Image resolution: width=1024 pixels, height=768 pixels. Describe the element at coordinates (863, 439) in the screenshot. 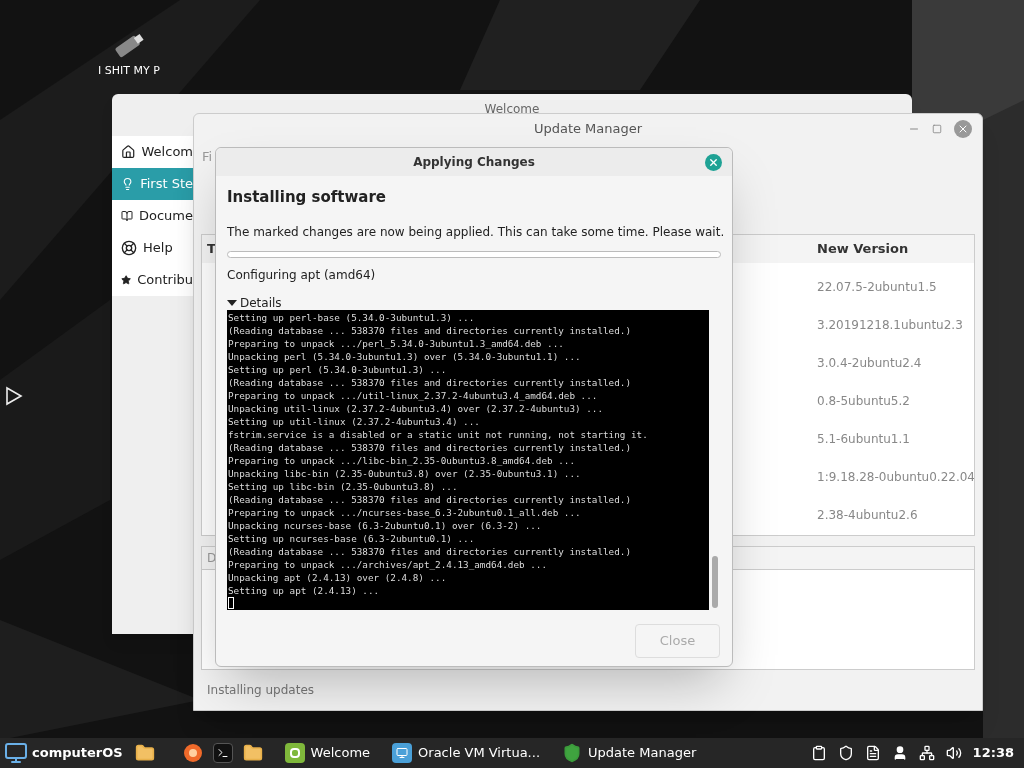

I see `table-cell-text: 5.1-6ubuntu1.1` at that location.